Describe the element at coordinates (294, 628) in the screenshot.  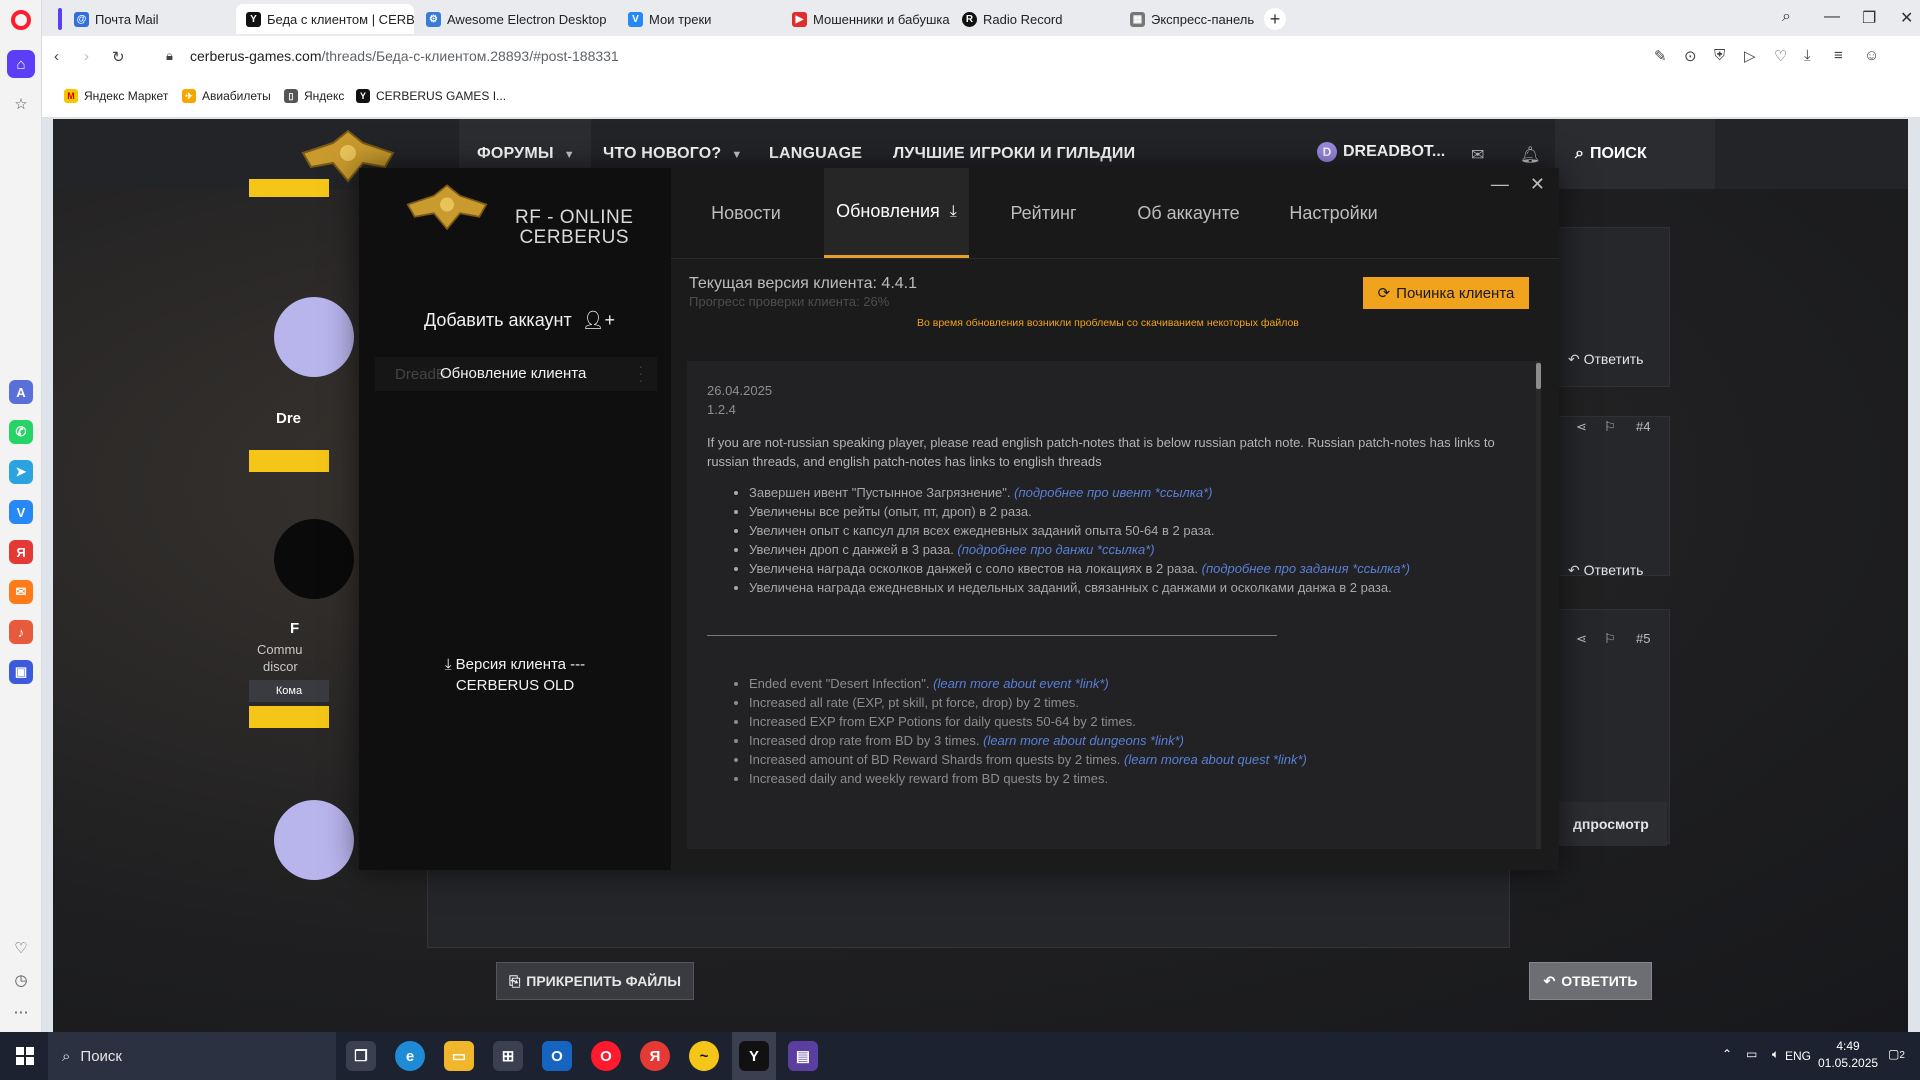
I see `author-name: F` at that location.